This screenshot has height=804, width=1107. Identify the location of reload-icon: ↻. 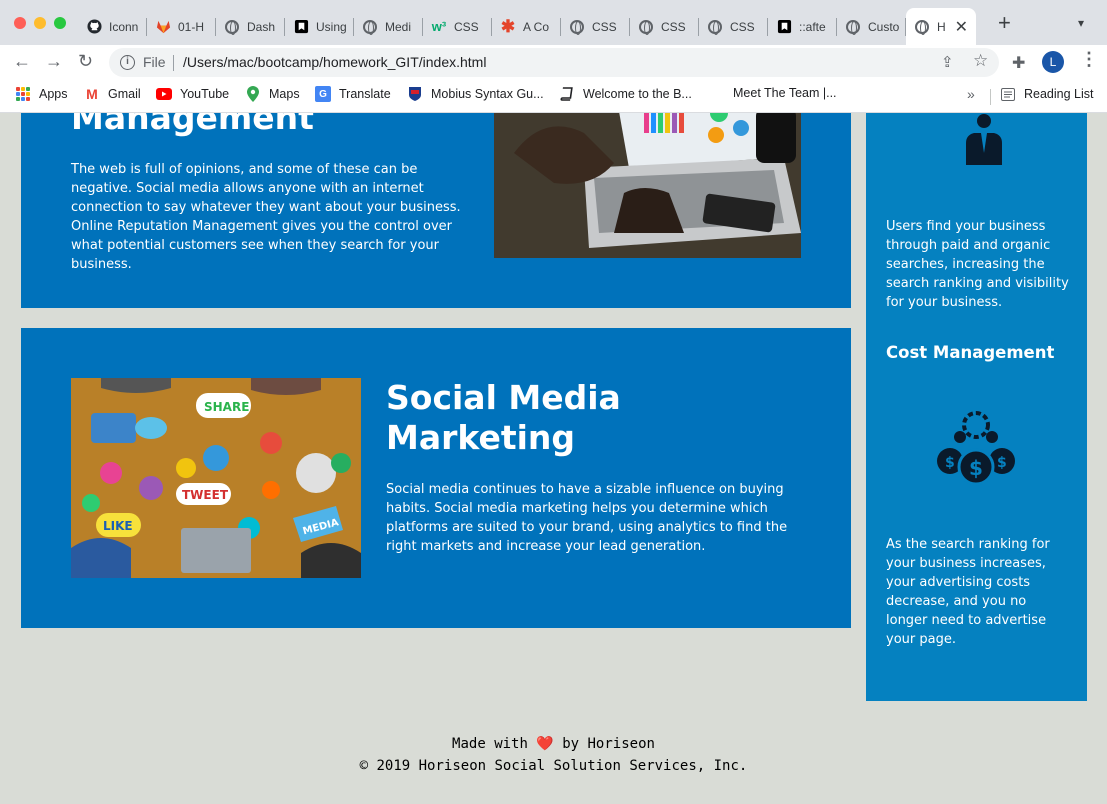
(85, 61).